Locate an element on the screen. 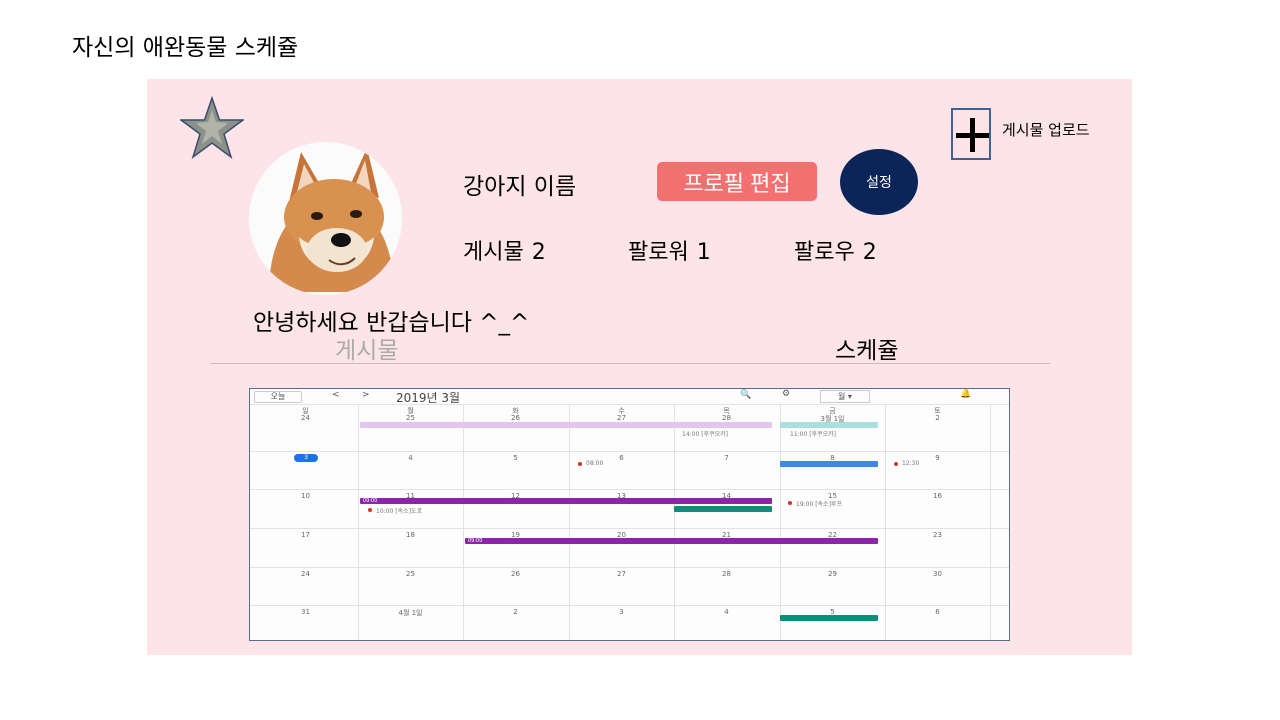 The width and height of the screenshot is (1280, 720). stat-followers-value: 1 is located at coordinates (703, 252).